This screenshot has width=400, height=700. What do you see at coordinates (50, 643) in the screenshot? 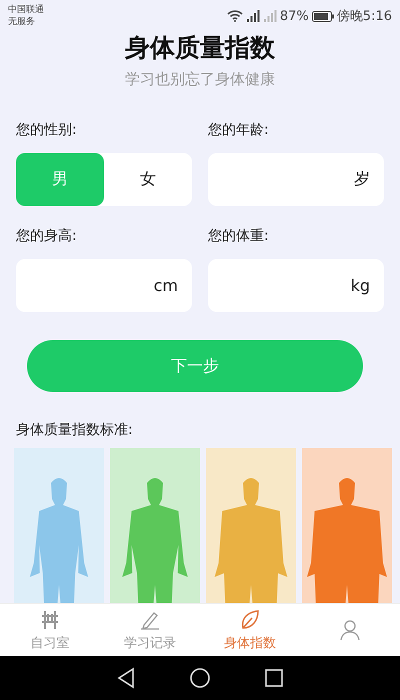
I see `tab-label: 自习室` at bounding box center [50, 643].